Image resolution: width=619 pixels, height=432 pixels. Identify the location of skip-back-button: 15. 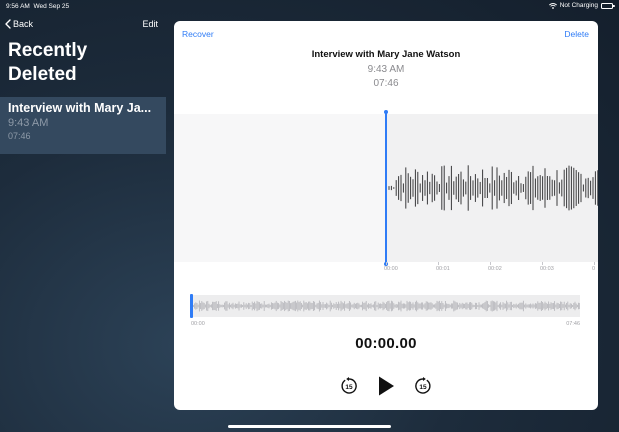
(349, 388).